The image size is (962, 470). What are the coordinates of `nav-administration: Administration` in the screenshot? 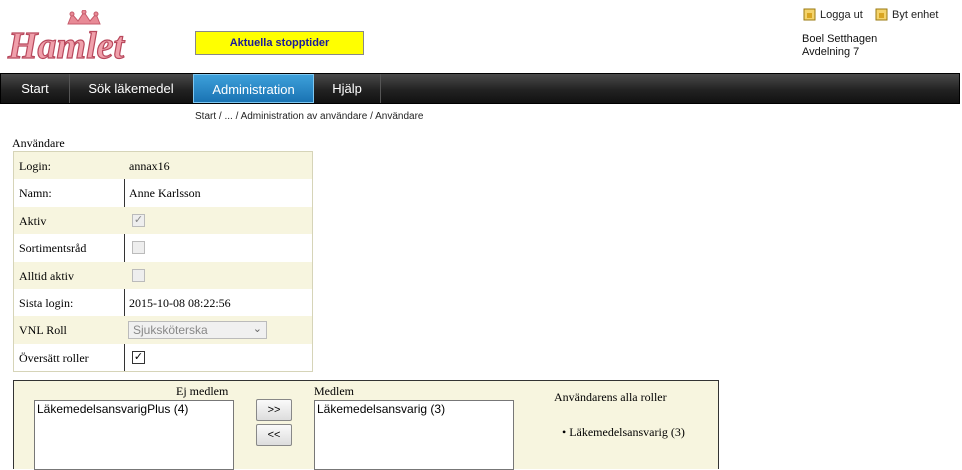 It's located at (253, 88).